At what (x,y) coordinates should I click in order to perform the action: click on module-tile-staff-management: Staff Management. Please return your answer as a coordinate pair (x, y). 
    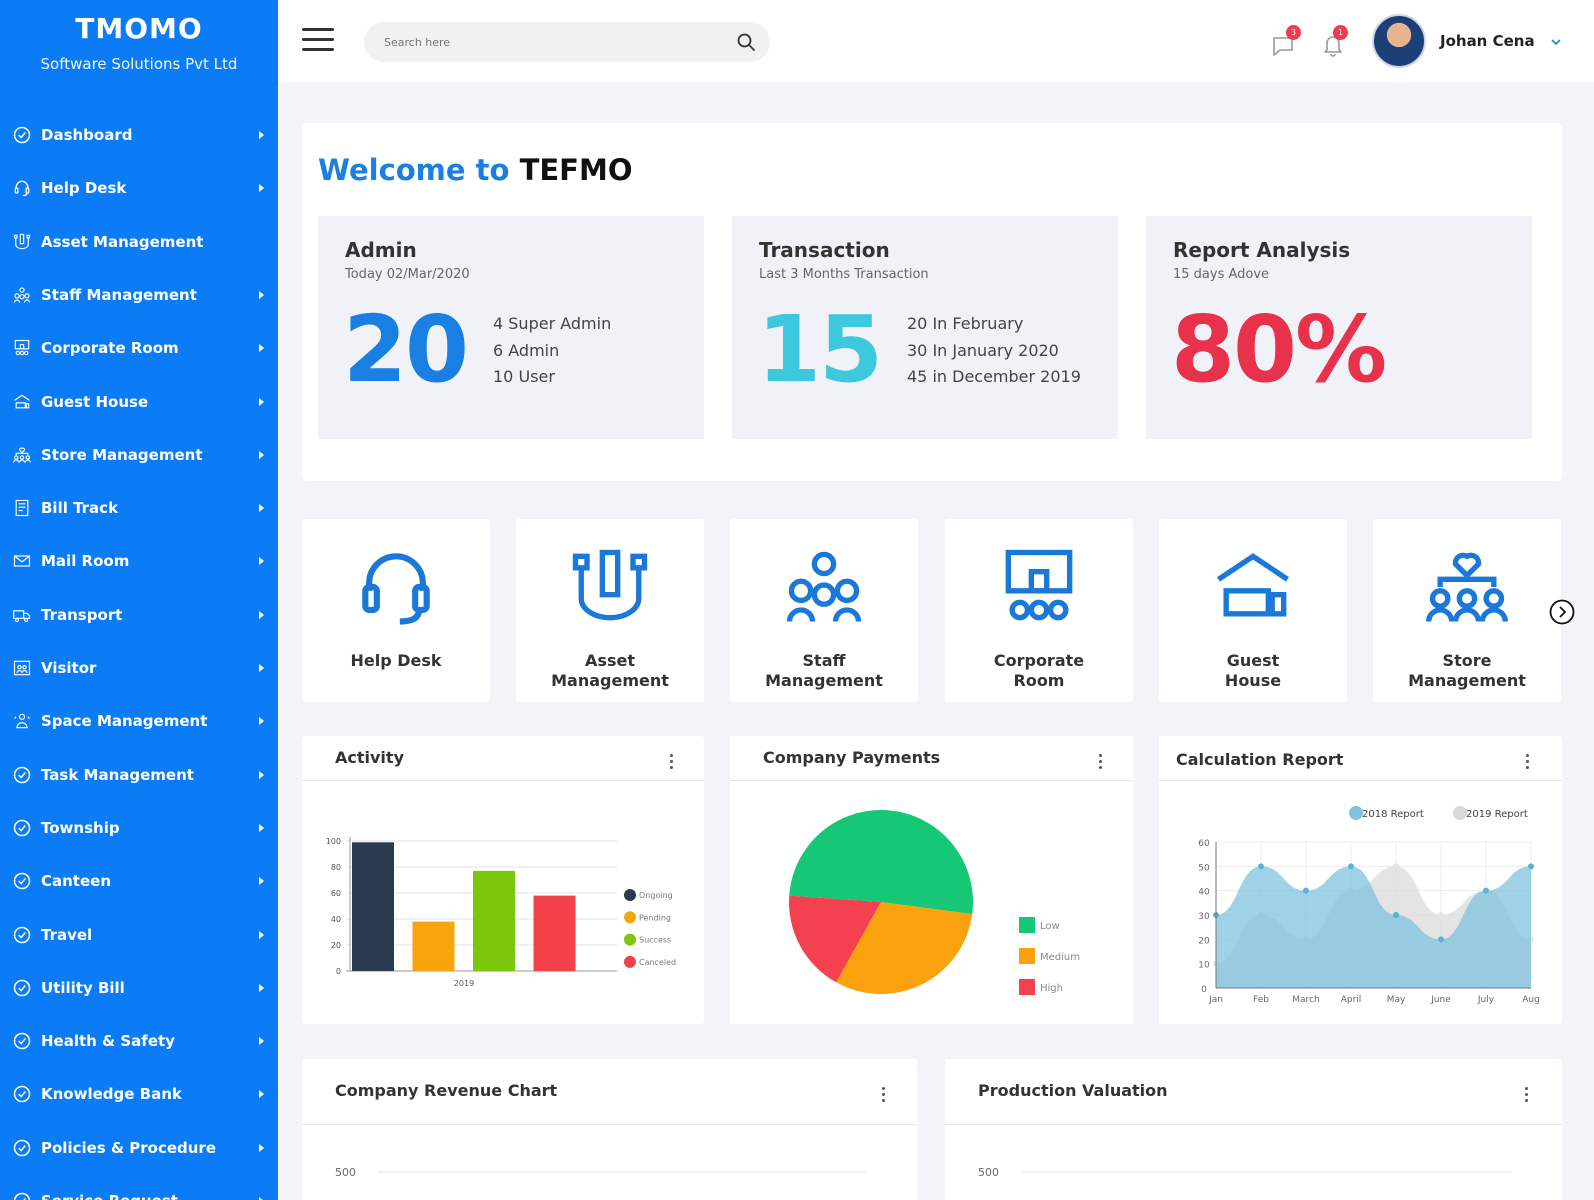
    Looking at the image, I should click on (824, 610).